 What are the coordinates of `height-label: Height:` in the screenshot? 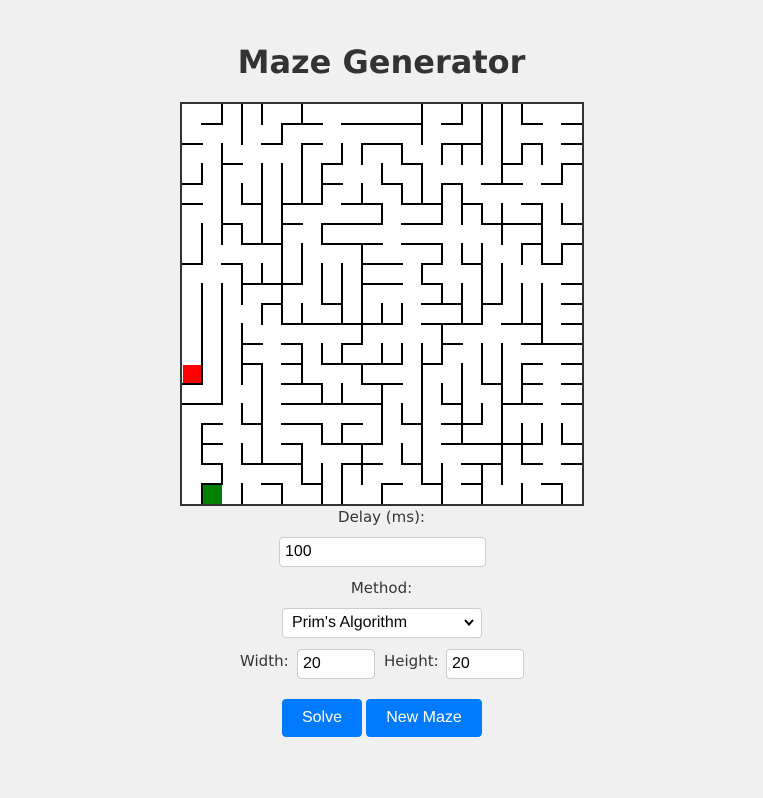 It's located at (411, 661).